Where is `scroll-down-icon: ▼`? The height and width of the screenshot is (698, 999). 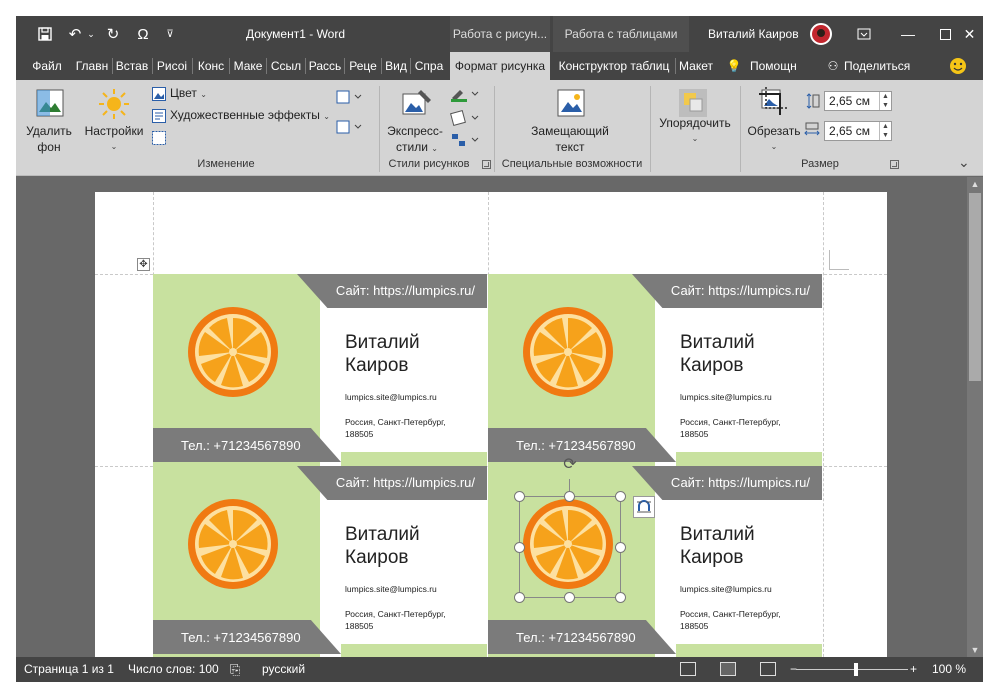 scroll-down-icon: ▼ is located at coordinates (975, 650).